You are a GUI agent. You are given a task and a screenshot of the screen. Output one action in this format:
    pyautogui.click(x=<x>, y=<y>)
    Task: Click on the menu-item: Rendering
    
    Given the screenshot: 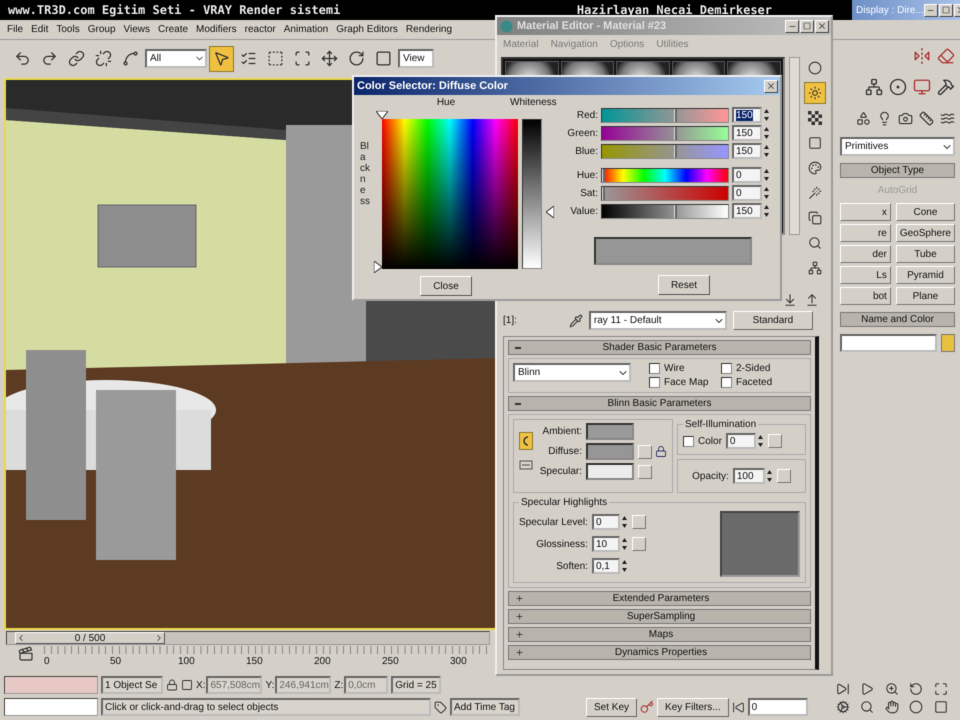 What is the action you would take?
    pyautogui.click(x=429, y=29)
    